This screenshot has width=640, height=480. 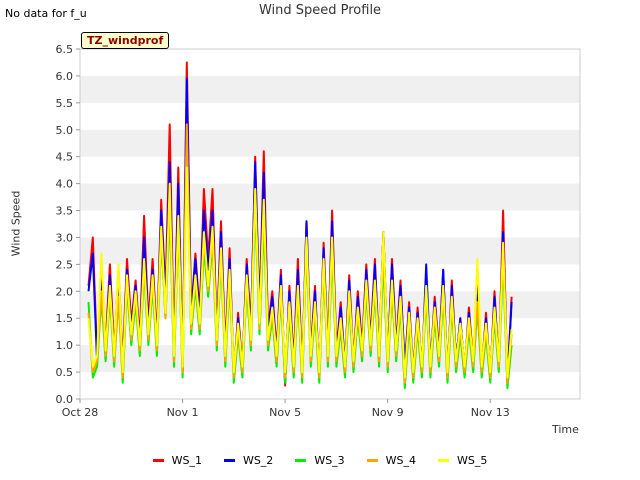 What do you see at coordinates (65, 237) in the screenshot?
I see `y-tick-label: 3.0` at bounding box center [65, 237].